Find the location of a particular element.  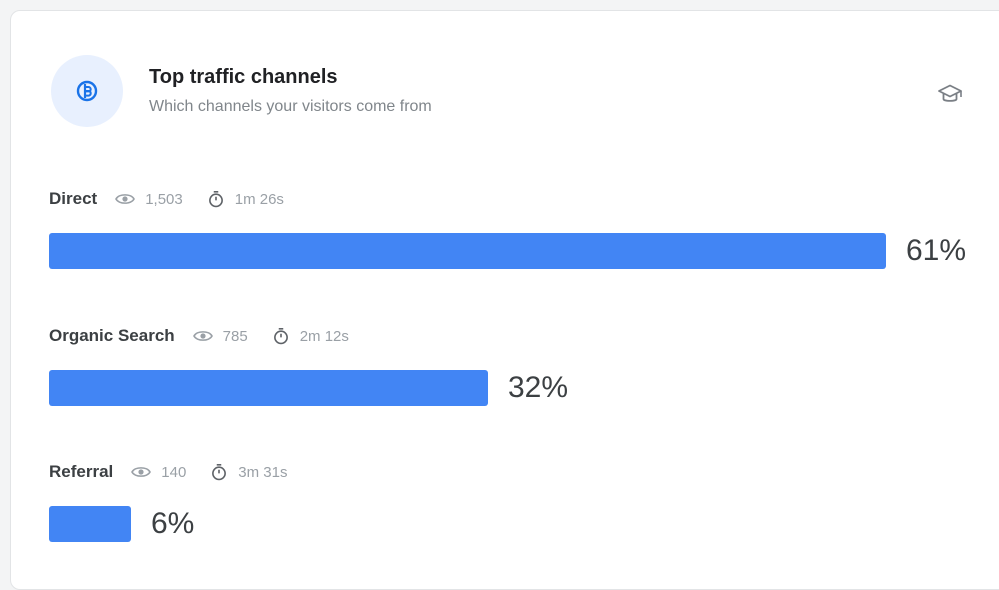

channels-icon is located at coordinates (87, 91).